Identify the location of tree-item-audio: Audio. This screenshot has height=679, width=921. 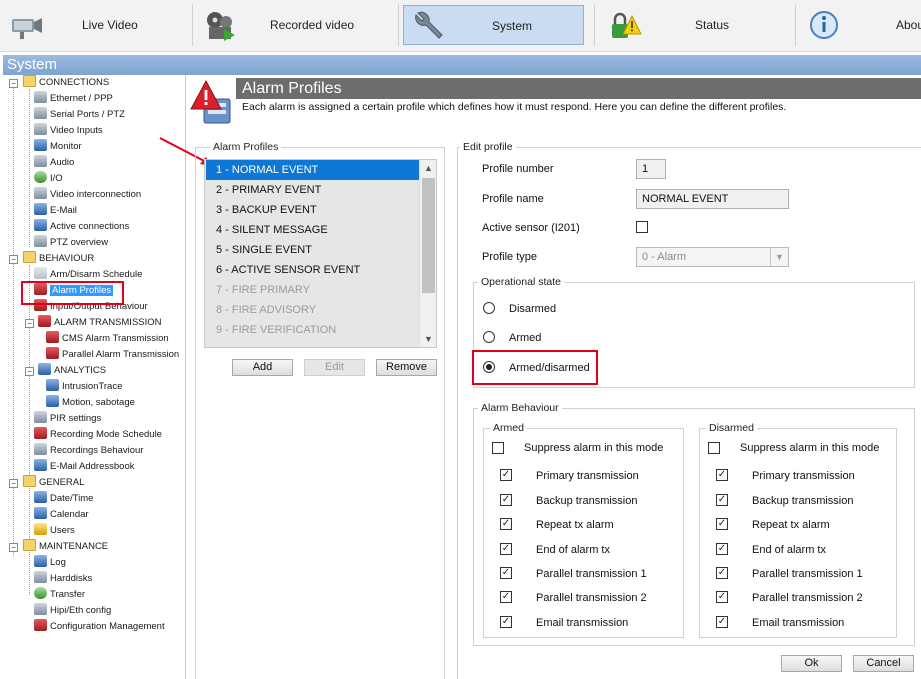
(54, 163).